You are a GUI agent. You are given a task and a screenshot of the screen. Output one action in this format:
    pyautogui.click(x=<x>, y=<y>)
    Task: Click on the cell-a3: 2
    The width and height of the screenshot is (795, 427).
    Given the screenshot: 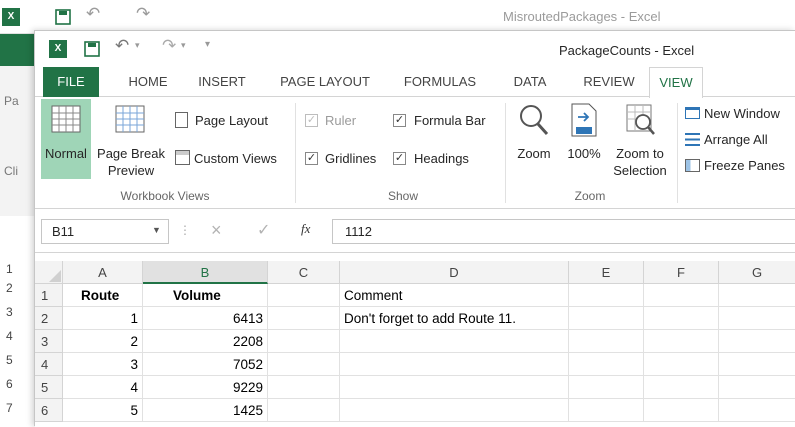 What is the action you would take?
    pyautogui.click(x=103, y=341)
    